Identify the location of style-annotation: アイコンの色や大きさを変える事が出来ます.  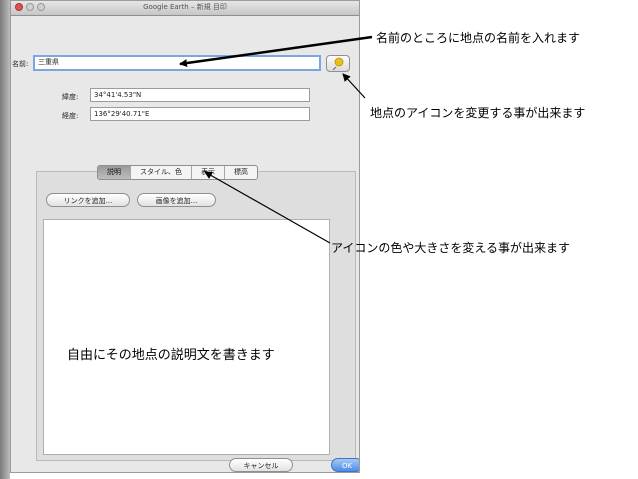
(451, 248).